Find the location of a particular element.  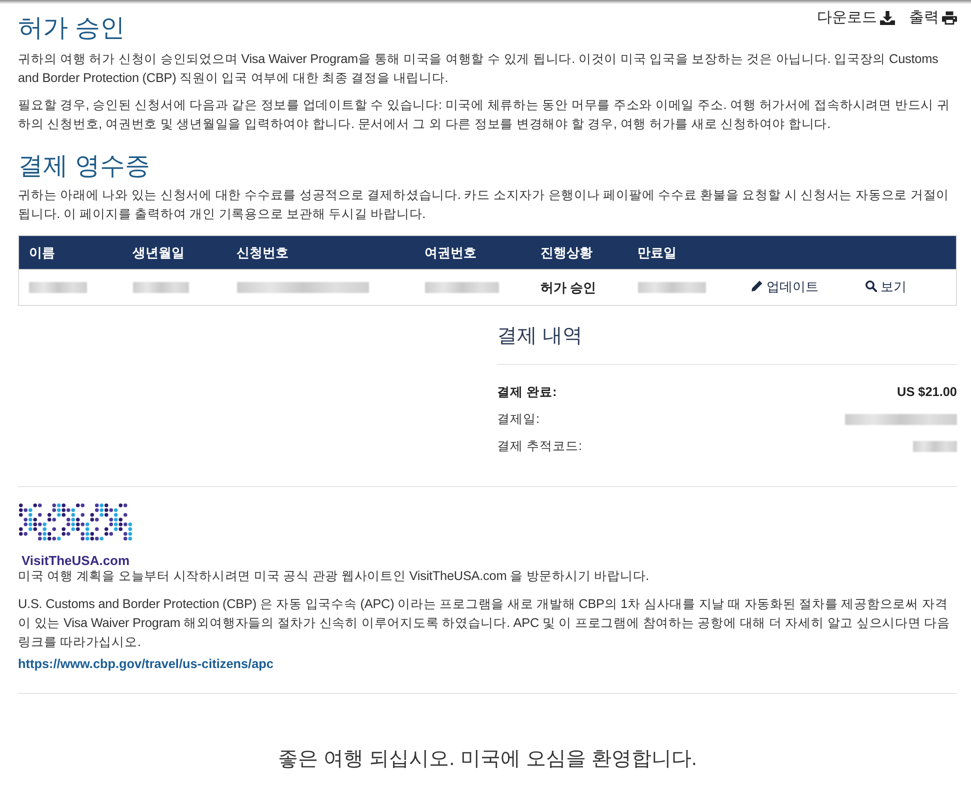

section-title: 결제 영수증 is located at coordinates (84, 166).